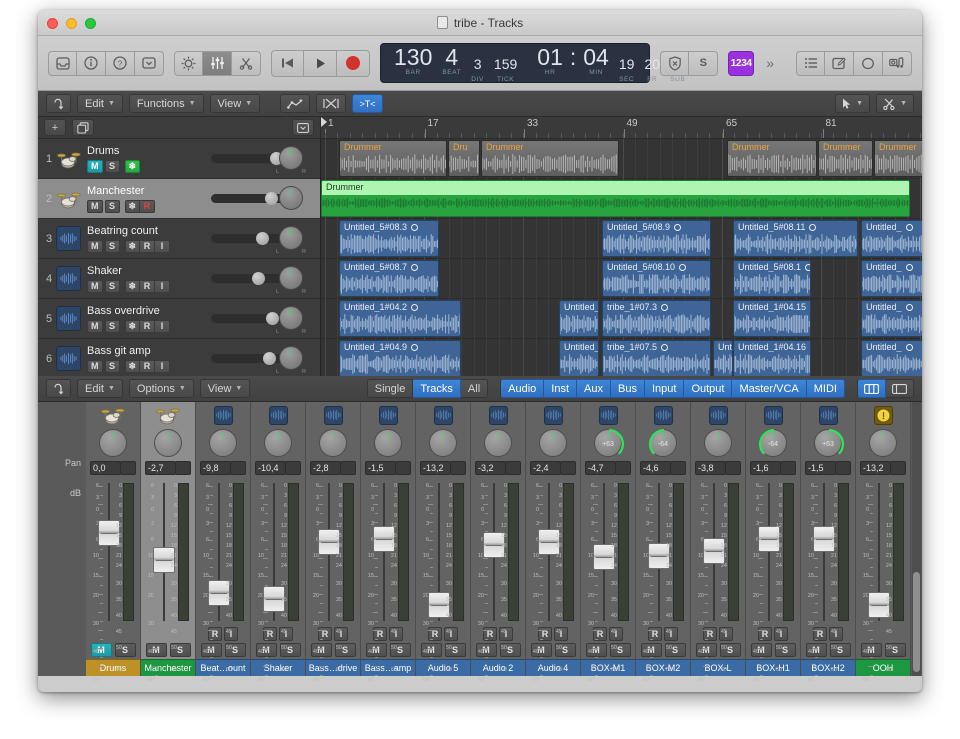 The height and width of the screenshot is (739, 960). Describe the element at coordinates (83, 127) in the screenshot. I see `duplicate-track-icon` at that location.